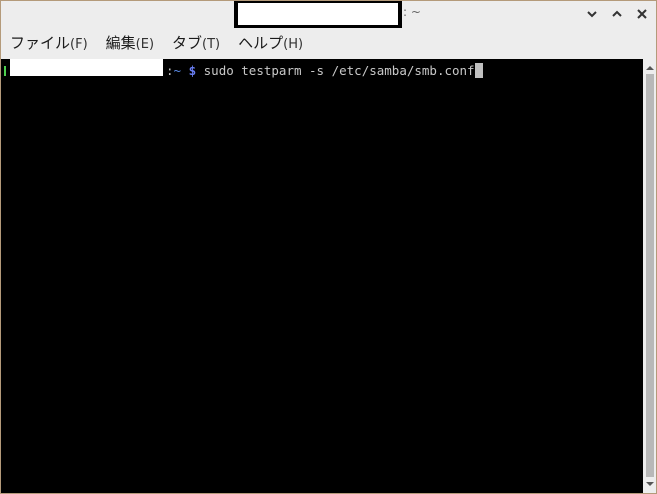 The image size is (657, 494). What do you see at coordinates (261, 43) in the screenshot?
I see `menu-help-label: ヘルプ` at bounding box center [261, 43].